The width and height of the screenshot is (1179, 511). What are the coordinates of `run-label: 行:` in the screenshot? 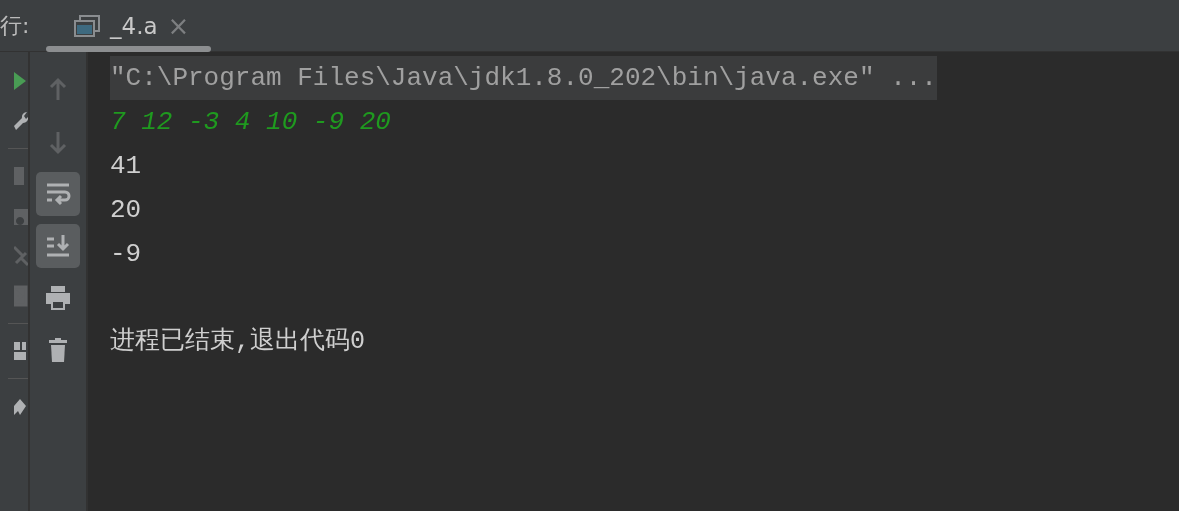 It's located at (15, 25).